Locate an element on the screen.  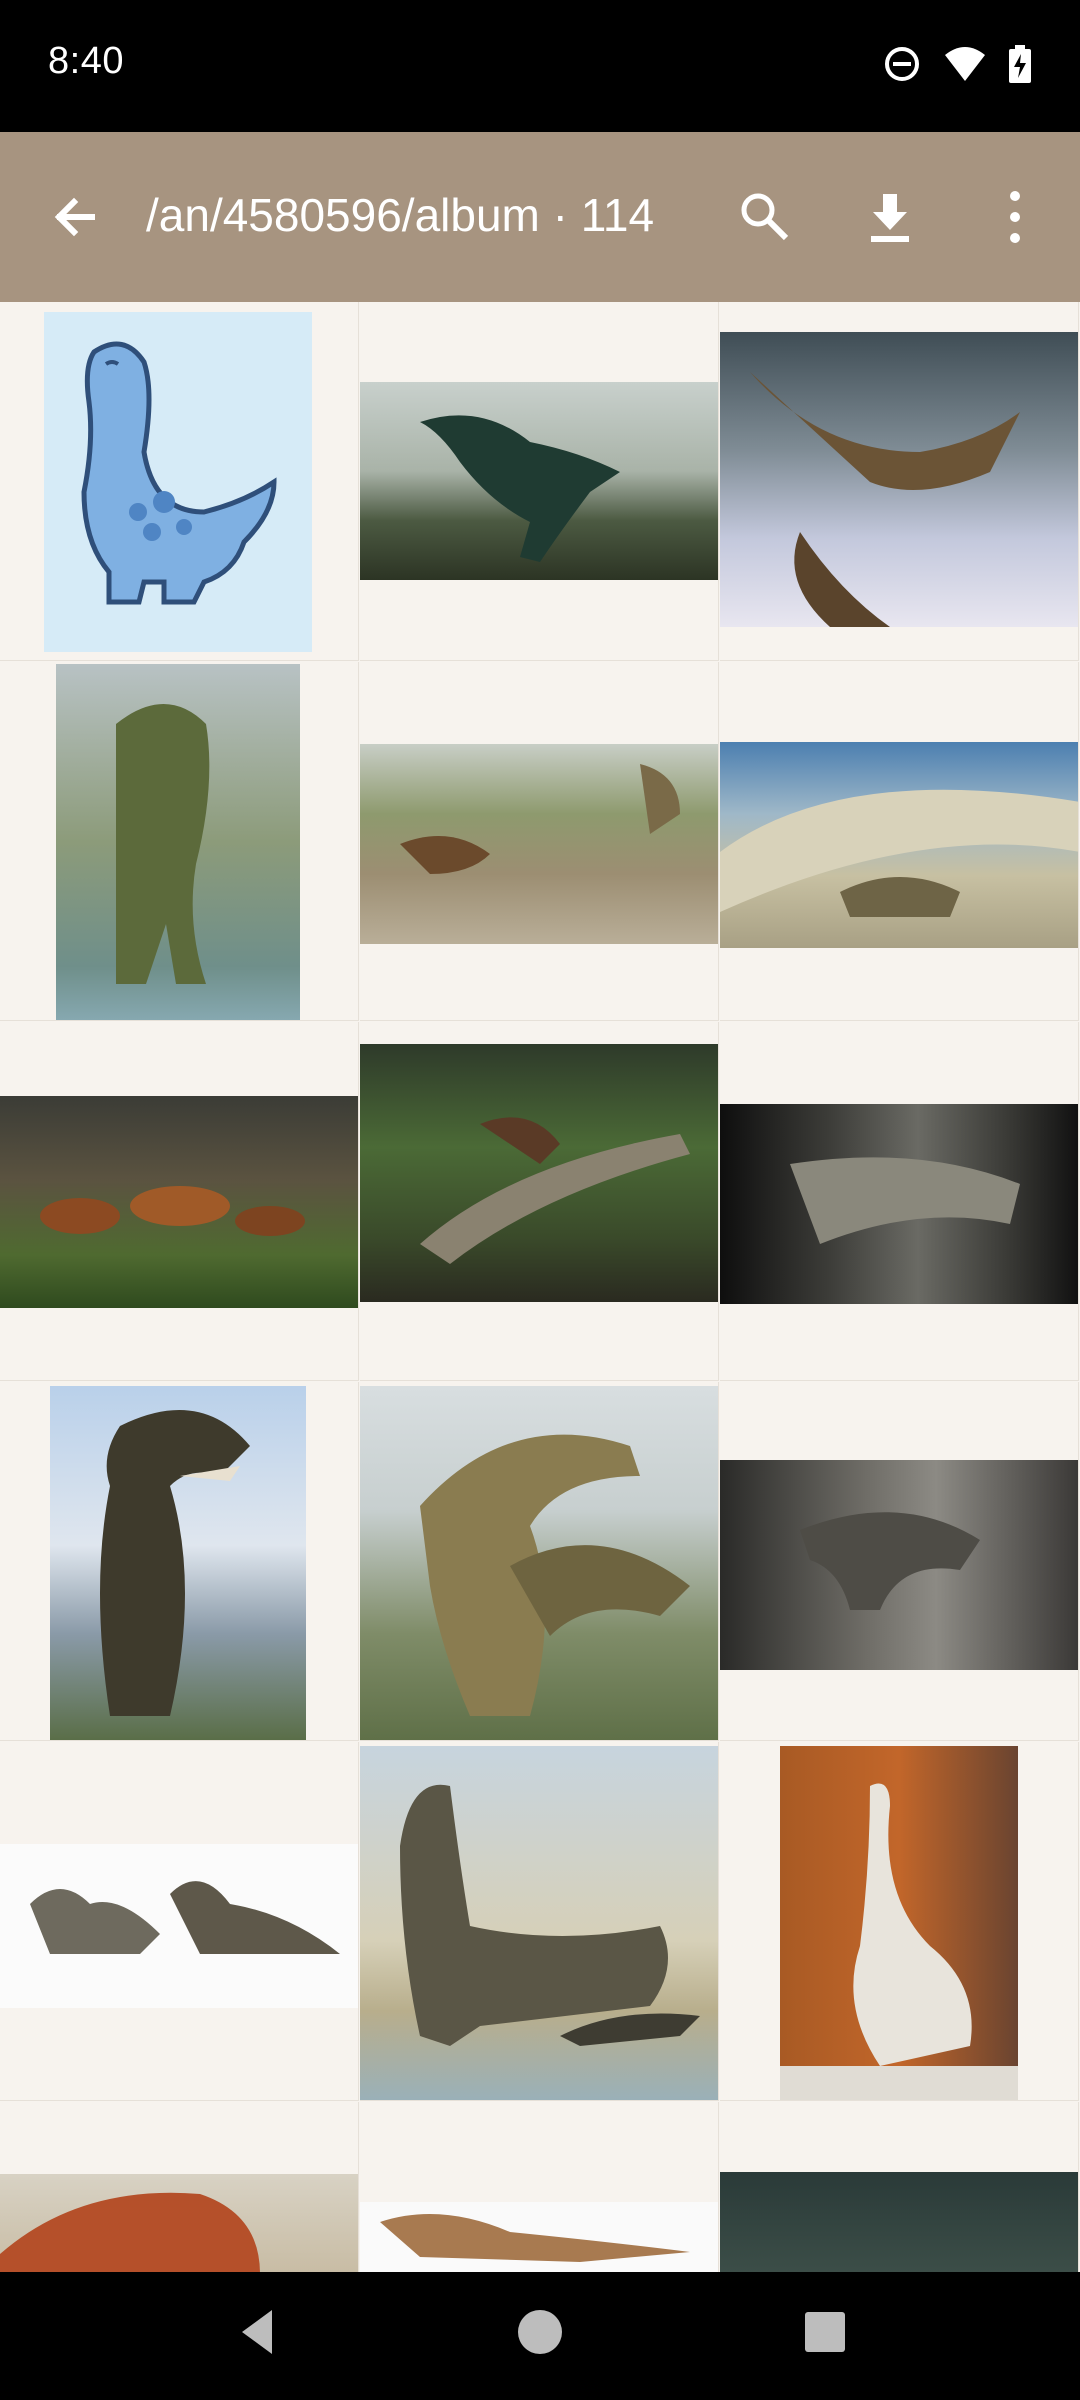
album-title: /an/4580596/album · 114 is located at coordinates (400, 215).